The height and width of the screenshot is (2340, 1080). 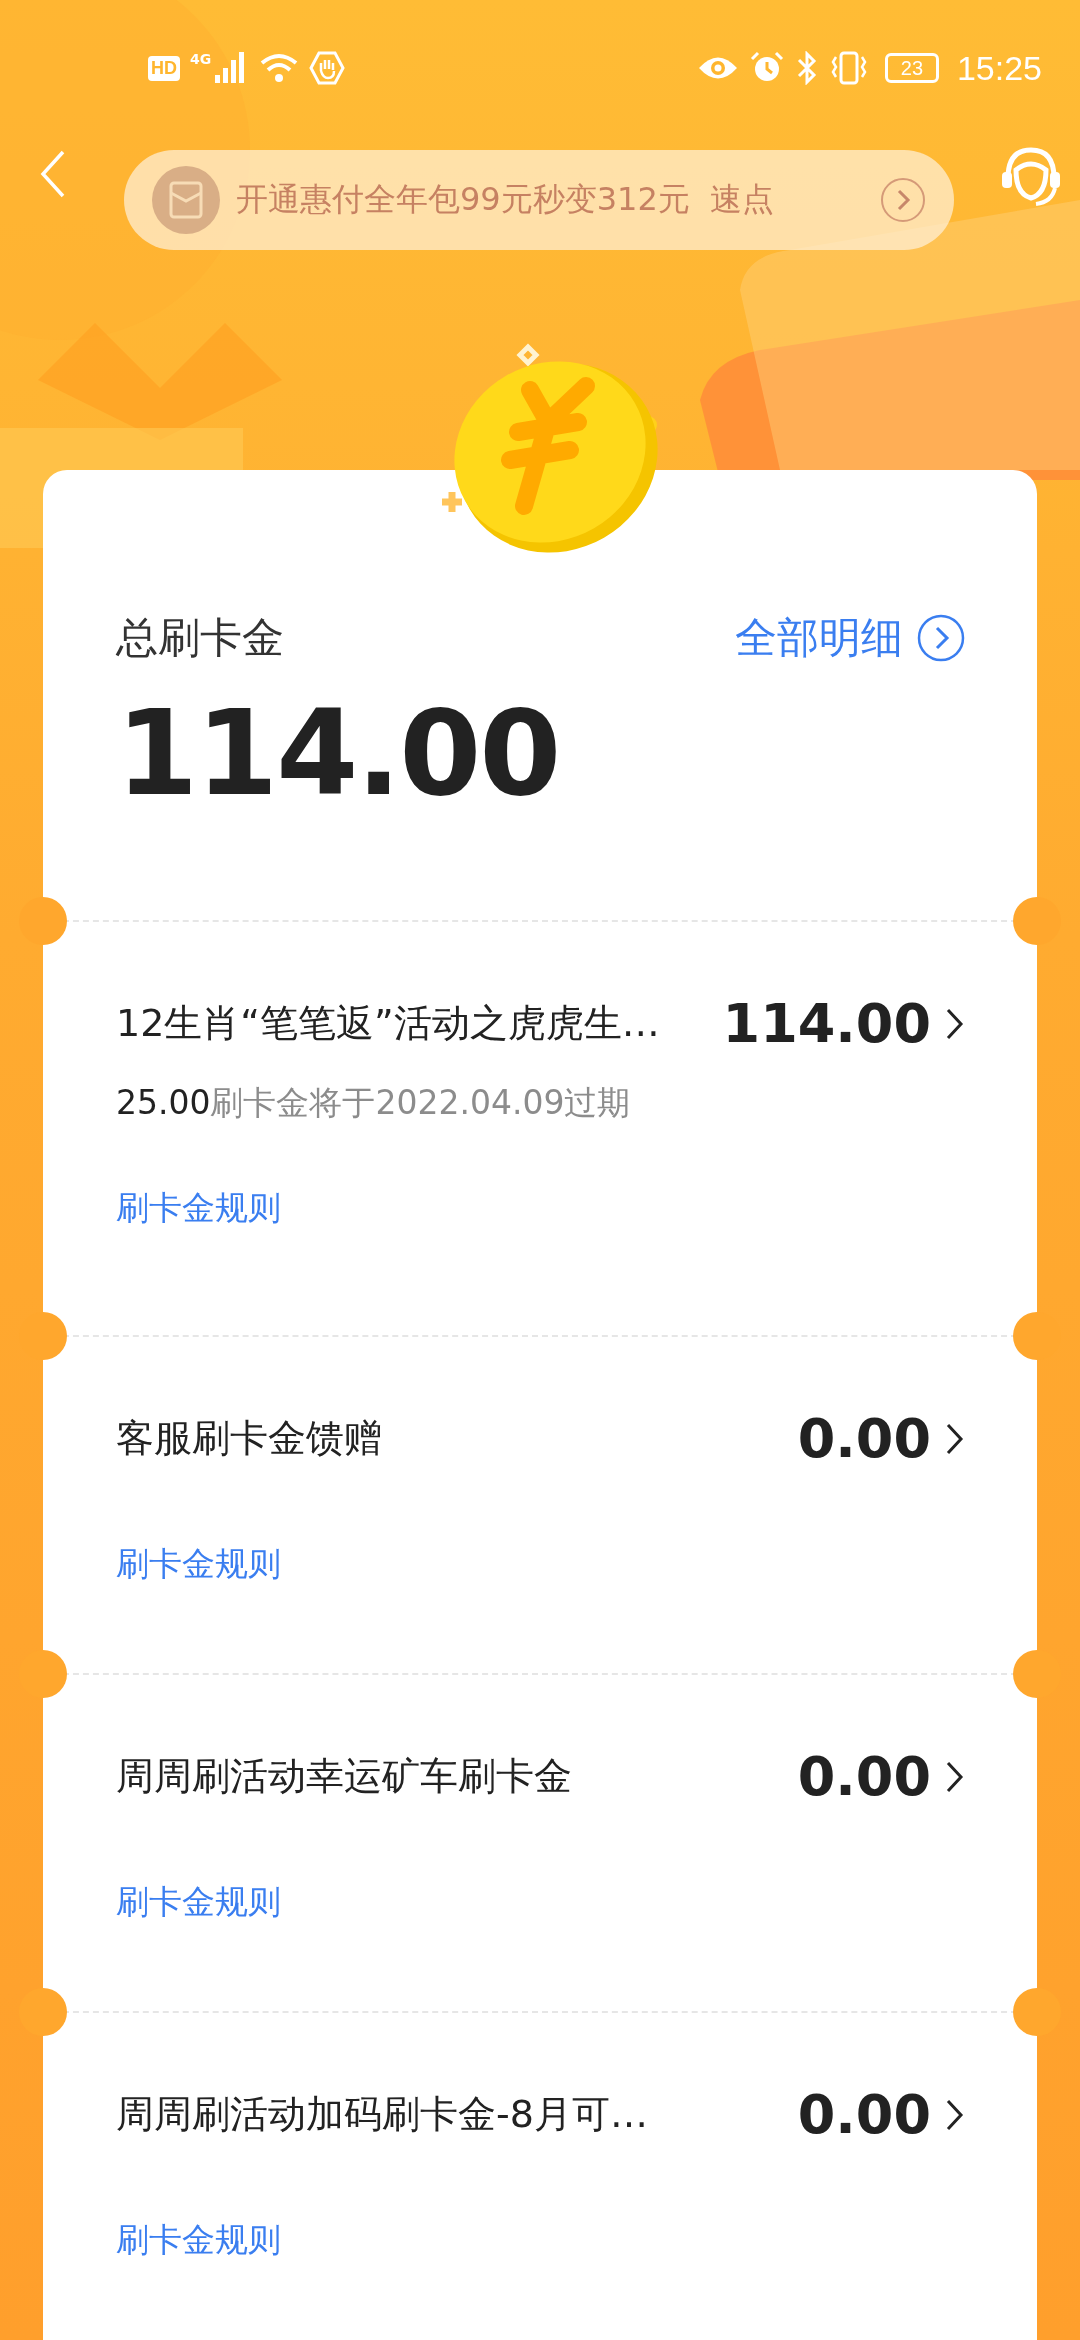 I want to click on credit-item: 客服刷卡金馈赠 0.00, so click(x=540, y=1438).